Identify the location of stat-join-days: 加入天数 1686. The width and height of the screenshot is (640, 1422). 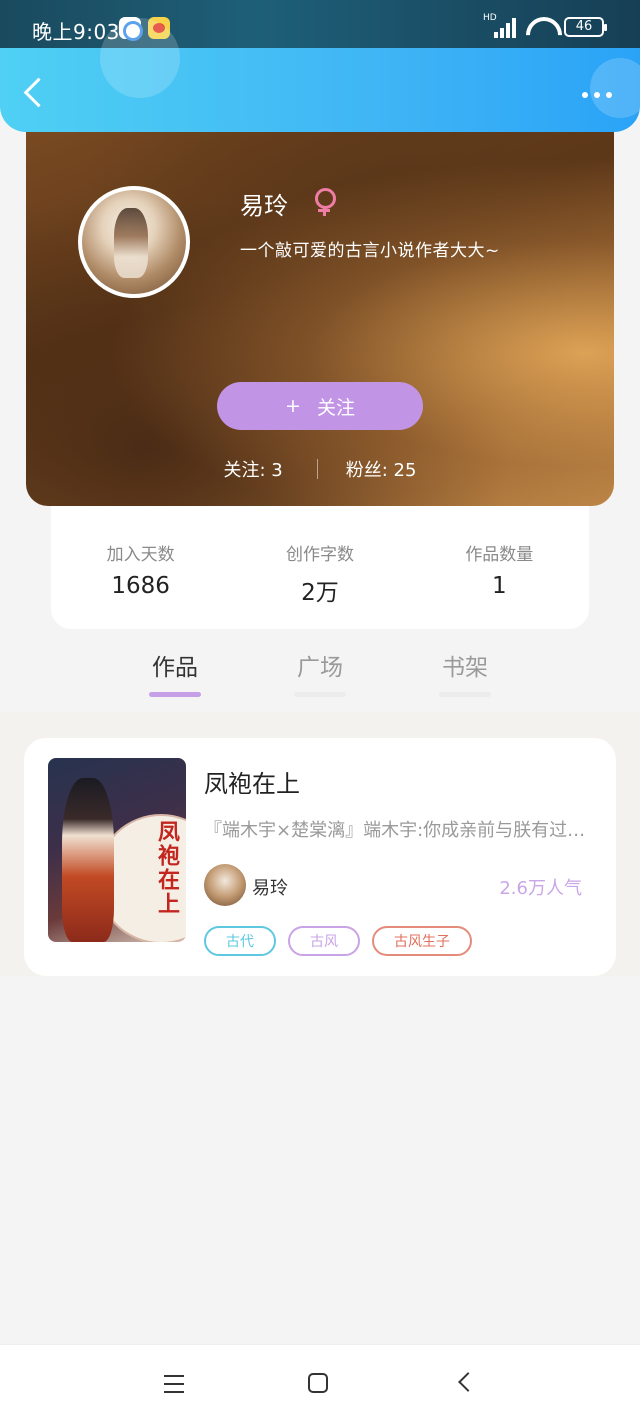
(141, 569).